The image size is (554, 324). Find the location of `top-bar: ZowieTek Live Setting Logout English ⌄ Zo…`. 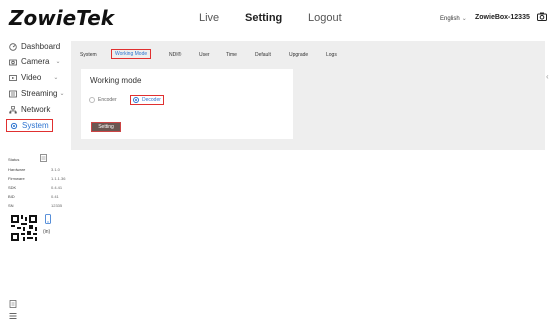

top-bar: ZowieTek Live Setting Logout English ⌄ Zo… is located at coordinates (277, 18).